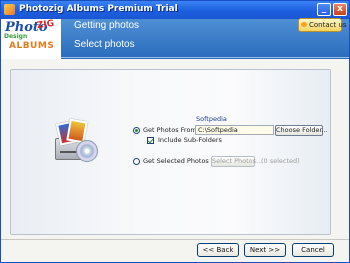 The width and height of the screenshot is (350, 263). I want to click on close-button: x, so click(340, 9).